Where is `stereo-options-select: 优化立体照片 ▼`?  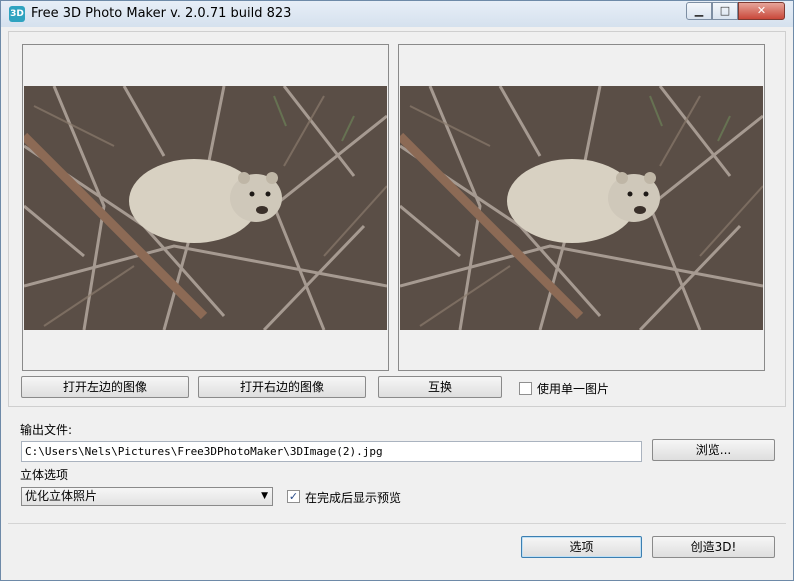
stereo-options-select: 优化立体照片 ▼ is located at coordinates (147, 496).